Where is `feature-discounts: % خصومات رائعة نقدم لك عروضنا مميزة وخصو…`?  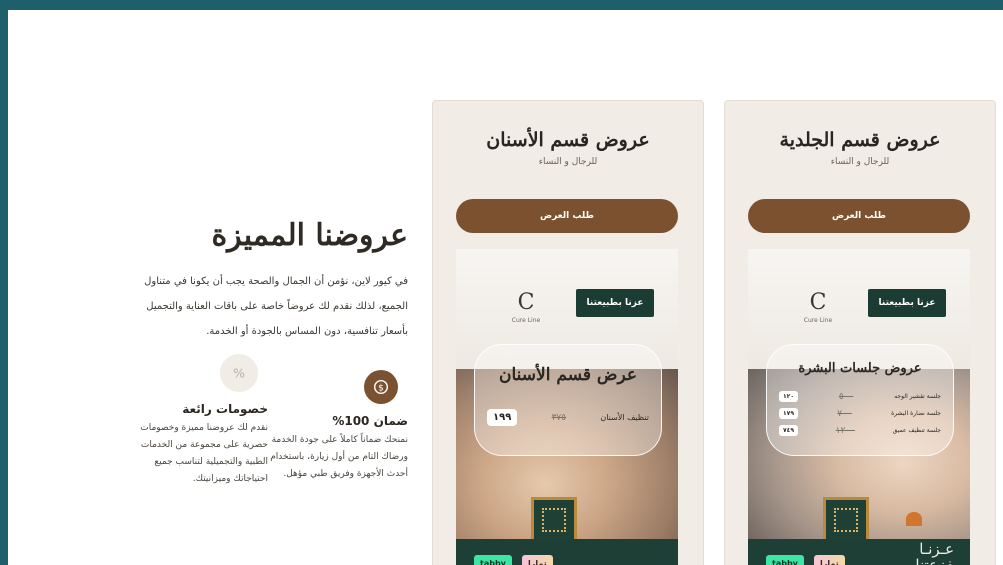
feature-discounts: % خصومات رائعة نقدم لك عروضنا مميزة وخصو… is located at coordinates (193, 421).